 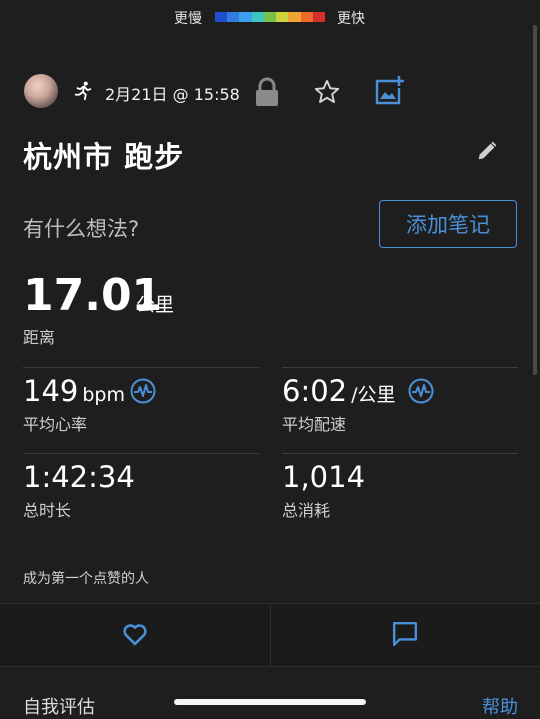 What do you see at coordinates (315, 391) in the screenshot?
I see `pace-value: 6:02` at bounding box center [315, 391].